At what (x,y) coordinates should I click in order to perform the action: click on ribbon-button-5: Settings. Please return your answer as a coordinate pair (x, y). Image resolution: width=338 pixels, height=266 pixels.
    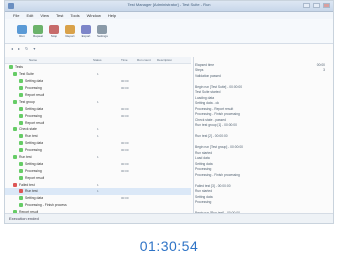
    Looking at the image, I should click on (102, 31).